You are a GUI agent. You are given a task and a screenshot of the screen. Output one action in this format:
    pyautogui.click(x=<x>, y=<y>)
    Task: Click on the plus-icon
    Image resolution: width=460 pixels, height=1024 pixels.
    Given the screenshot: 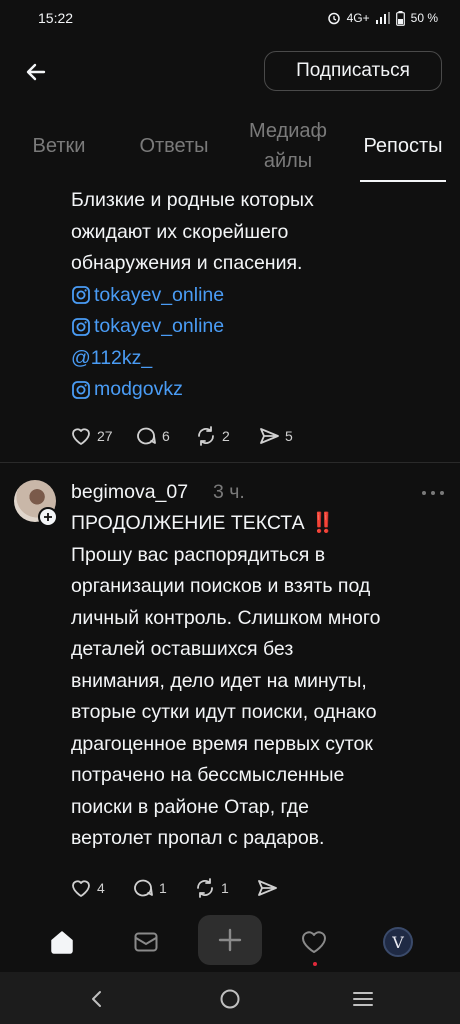 What is the action you would take?
    pyautogui.click(x=230, y=940)
    